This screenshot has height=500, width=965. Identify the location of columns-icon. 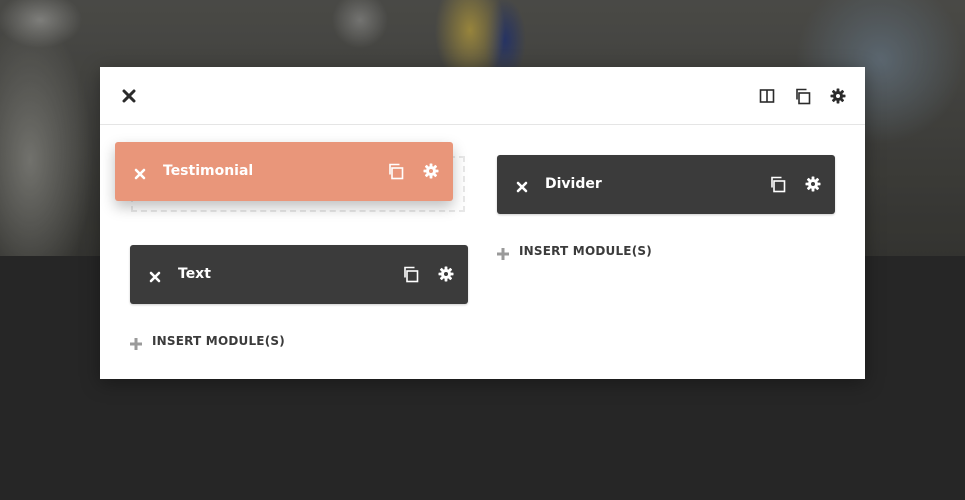
(767, 96).